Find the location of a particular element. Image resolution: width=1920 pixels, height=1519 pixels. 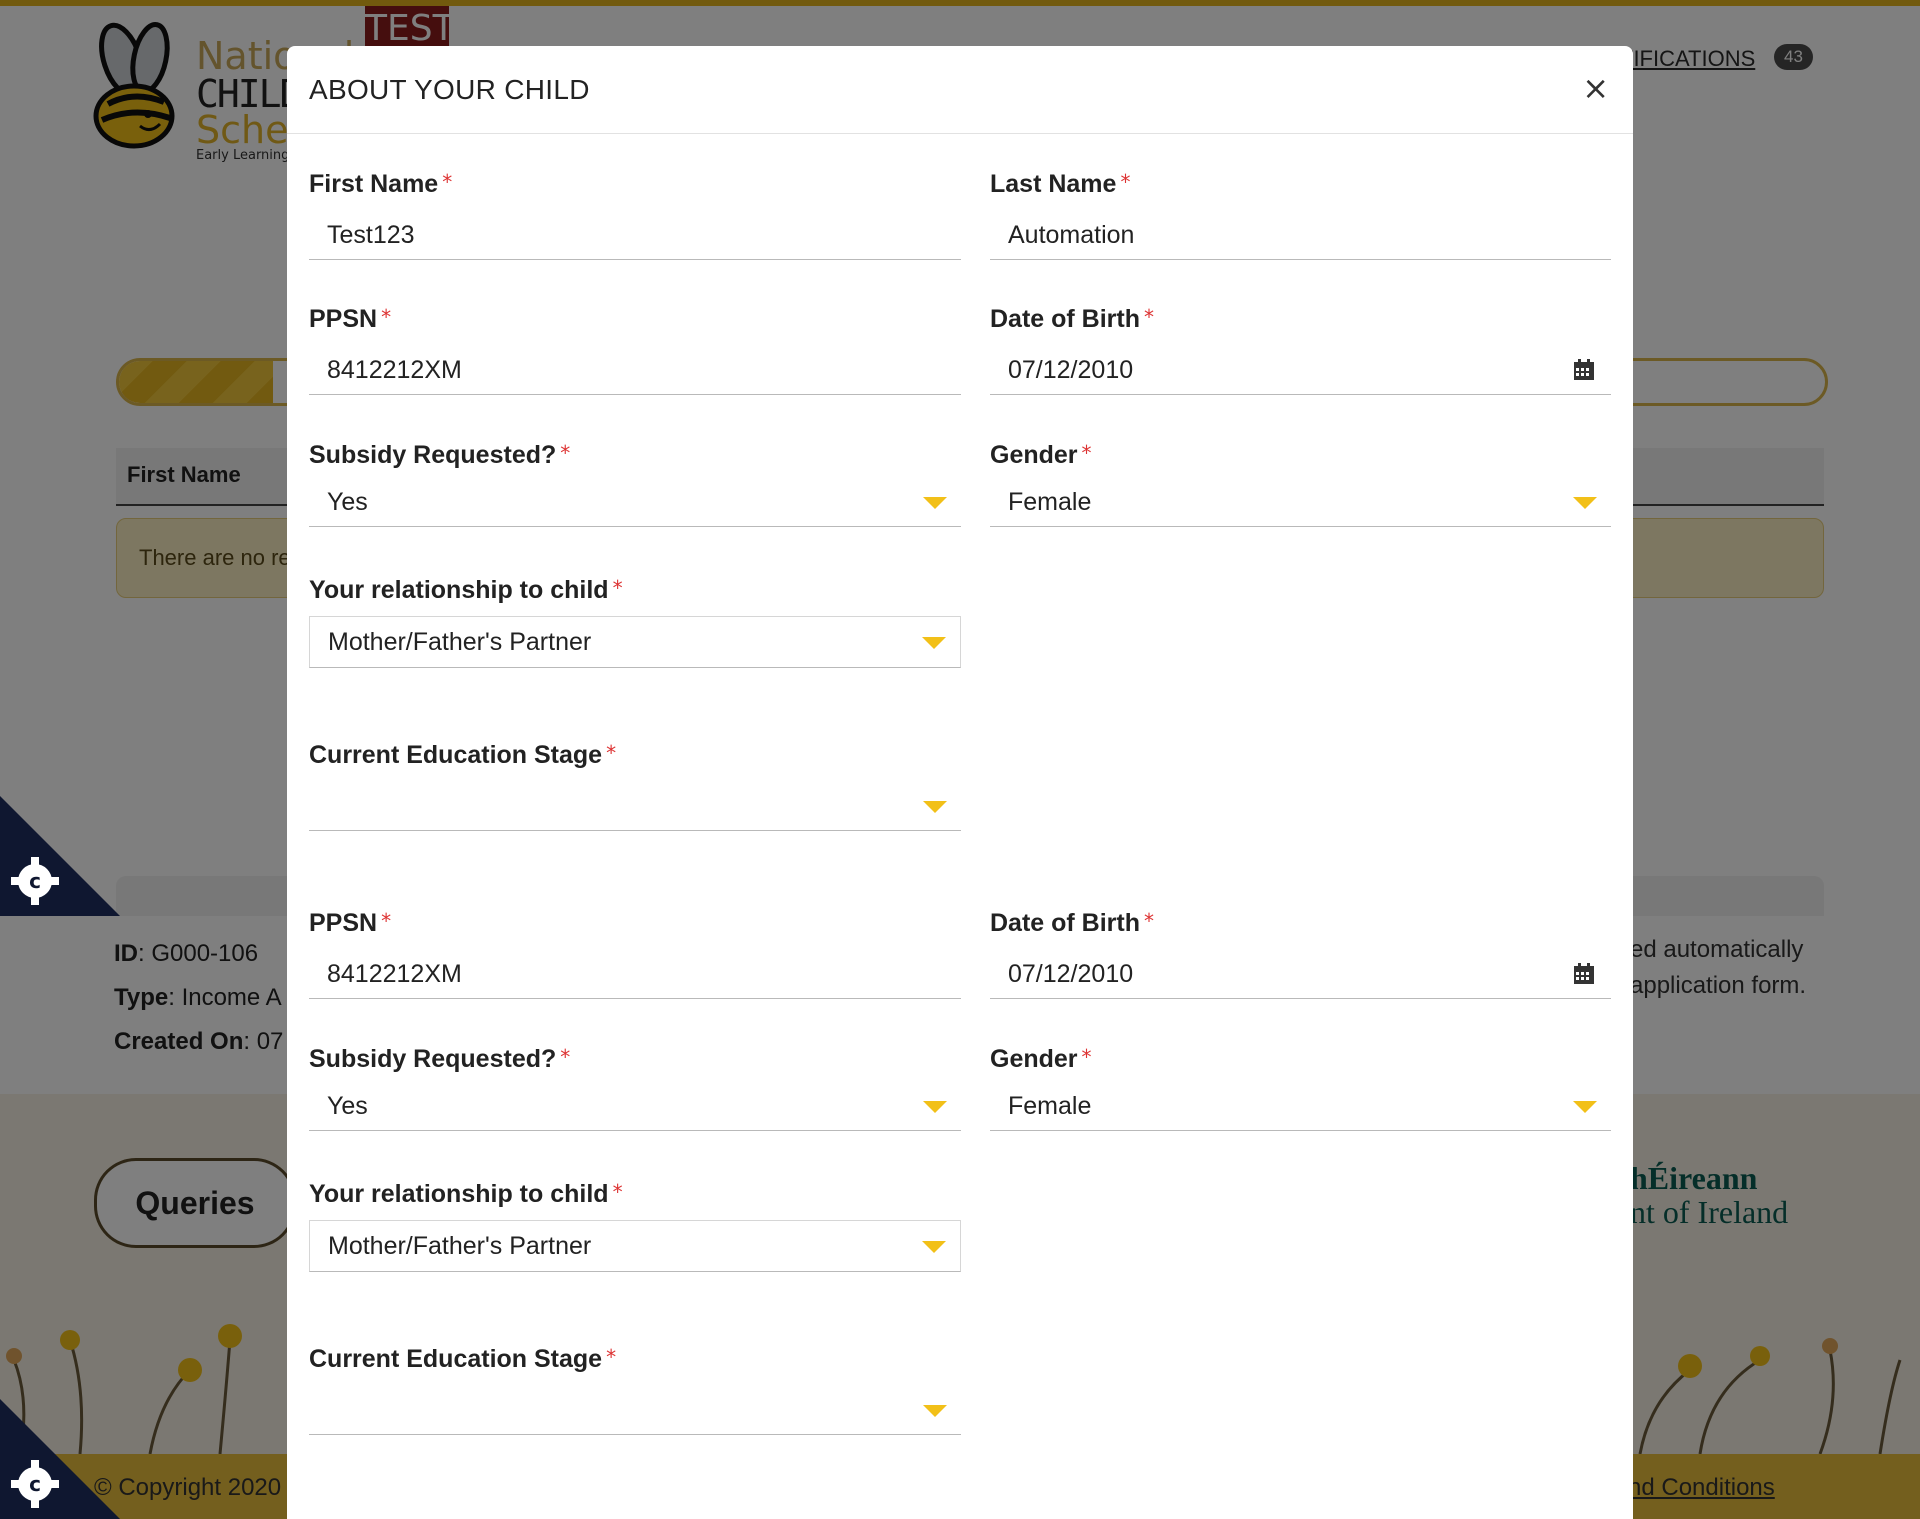

ppsn-field-2: PPSN * 8412212XM is located at coordinates (635, 954).